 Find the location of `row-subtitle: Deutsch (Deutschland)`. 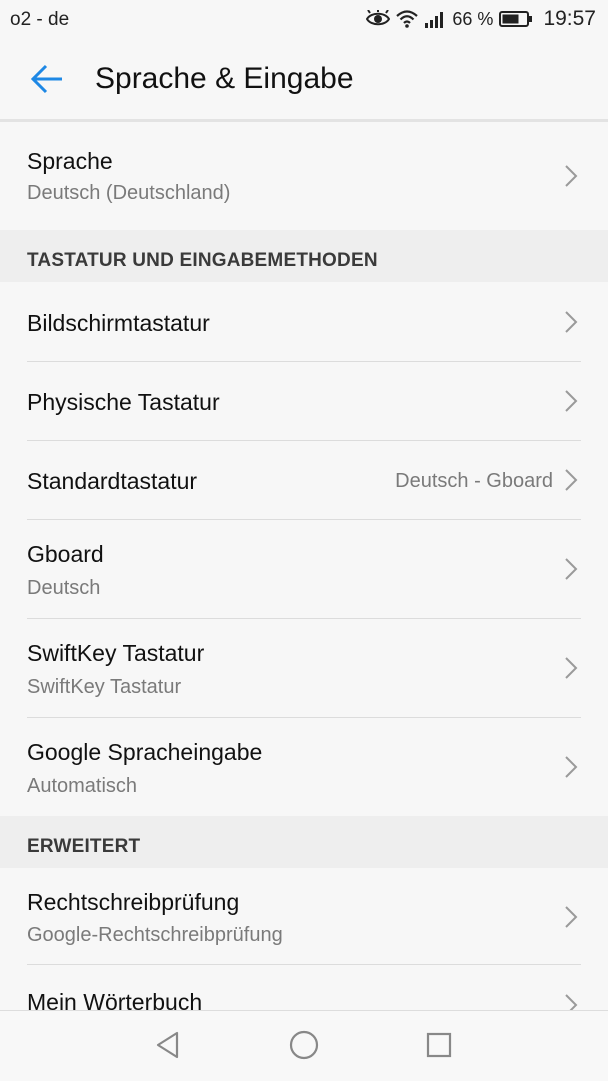

row-subtitle: Deutsch (Deutschland) is located at coordinates (129, 193).